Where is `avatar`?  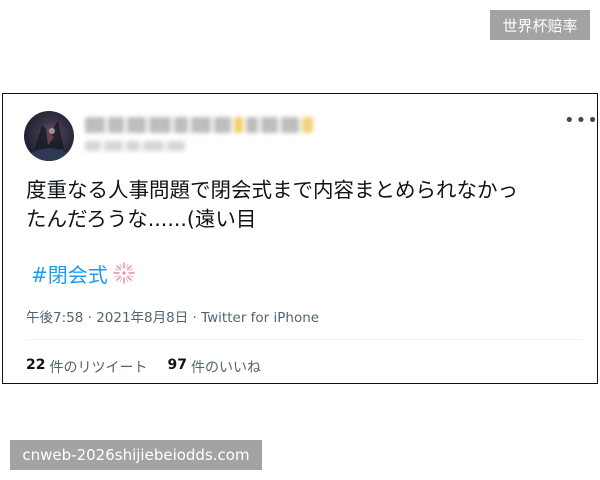 avatar is located at coordinates (49, 136).